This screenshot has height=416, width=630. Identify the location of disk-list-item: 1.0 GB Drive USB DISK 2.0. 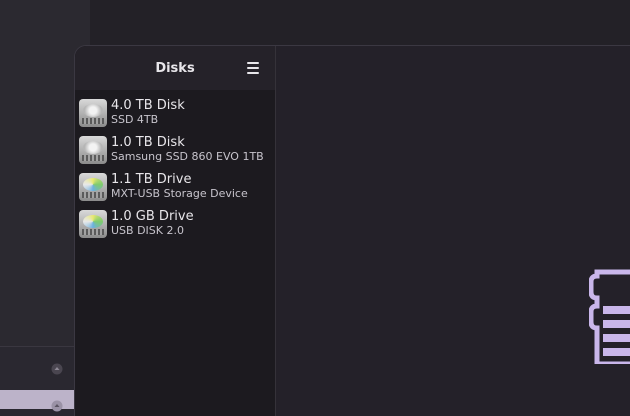
(175, 223).